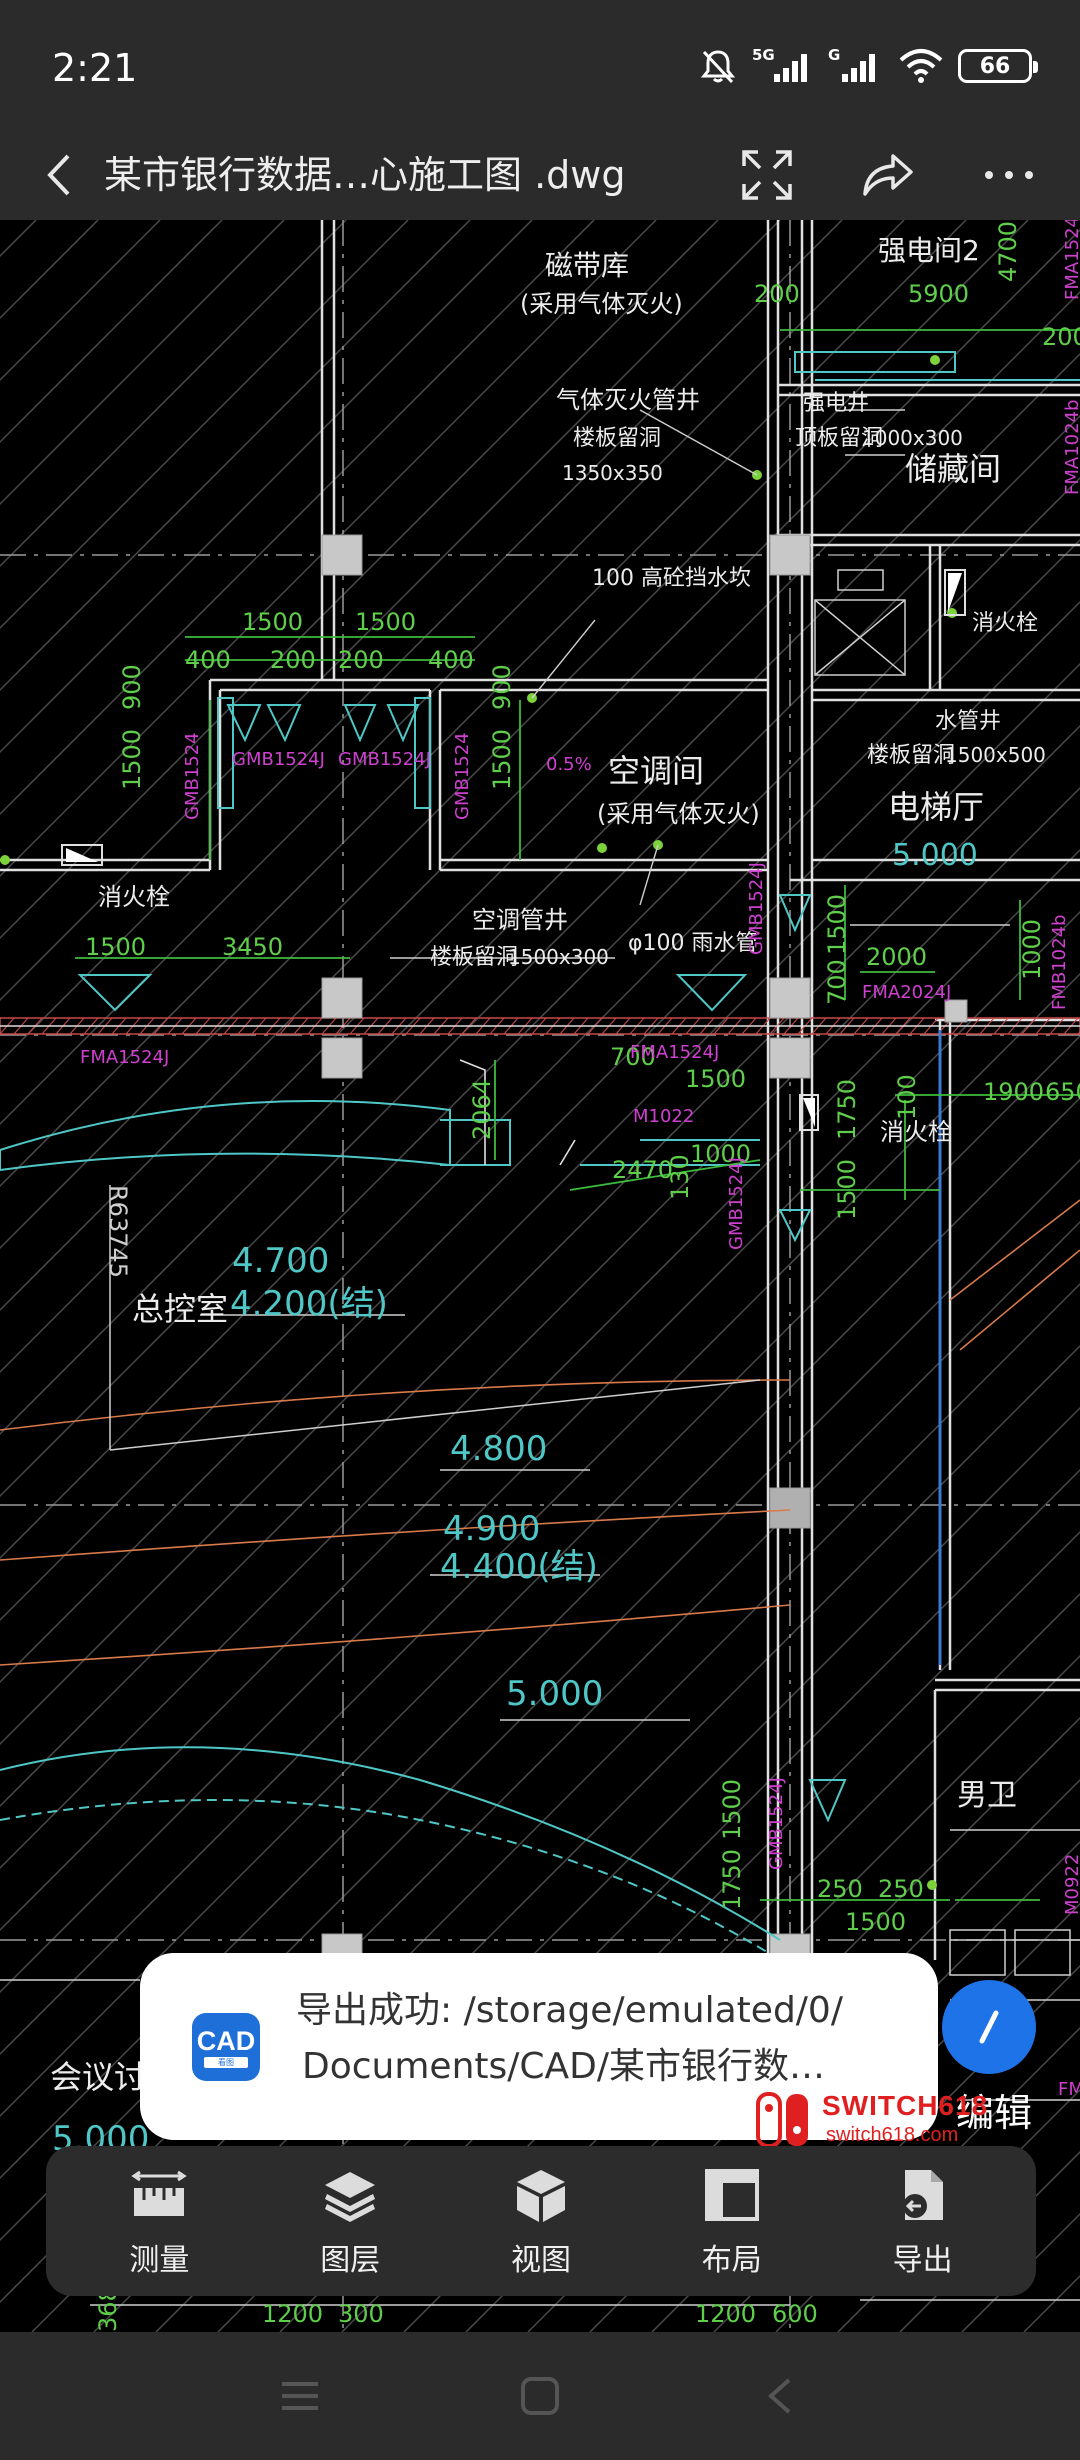  Describe the element at coordinates (938, 294) in the screenshot. I see `svg-text: 5900` at that location.